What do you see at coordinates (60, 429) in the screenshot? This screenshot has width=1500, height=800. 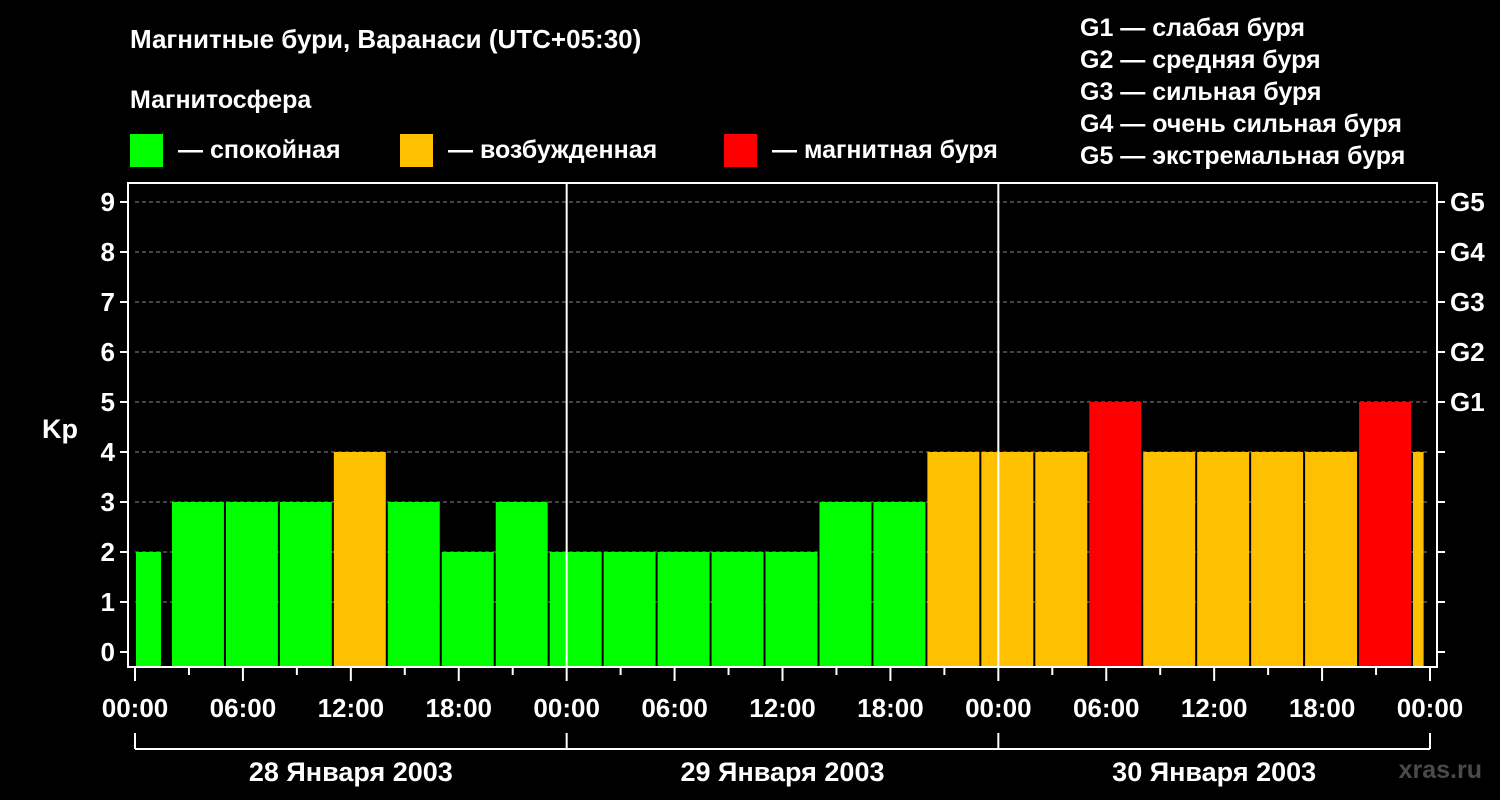 I see `y-axis-label: Kp` at bounding box center [60, 429].